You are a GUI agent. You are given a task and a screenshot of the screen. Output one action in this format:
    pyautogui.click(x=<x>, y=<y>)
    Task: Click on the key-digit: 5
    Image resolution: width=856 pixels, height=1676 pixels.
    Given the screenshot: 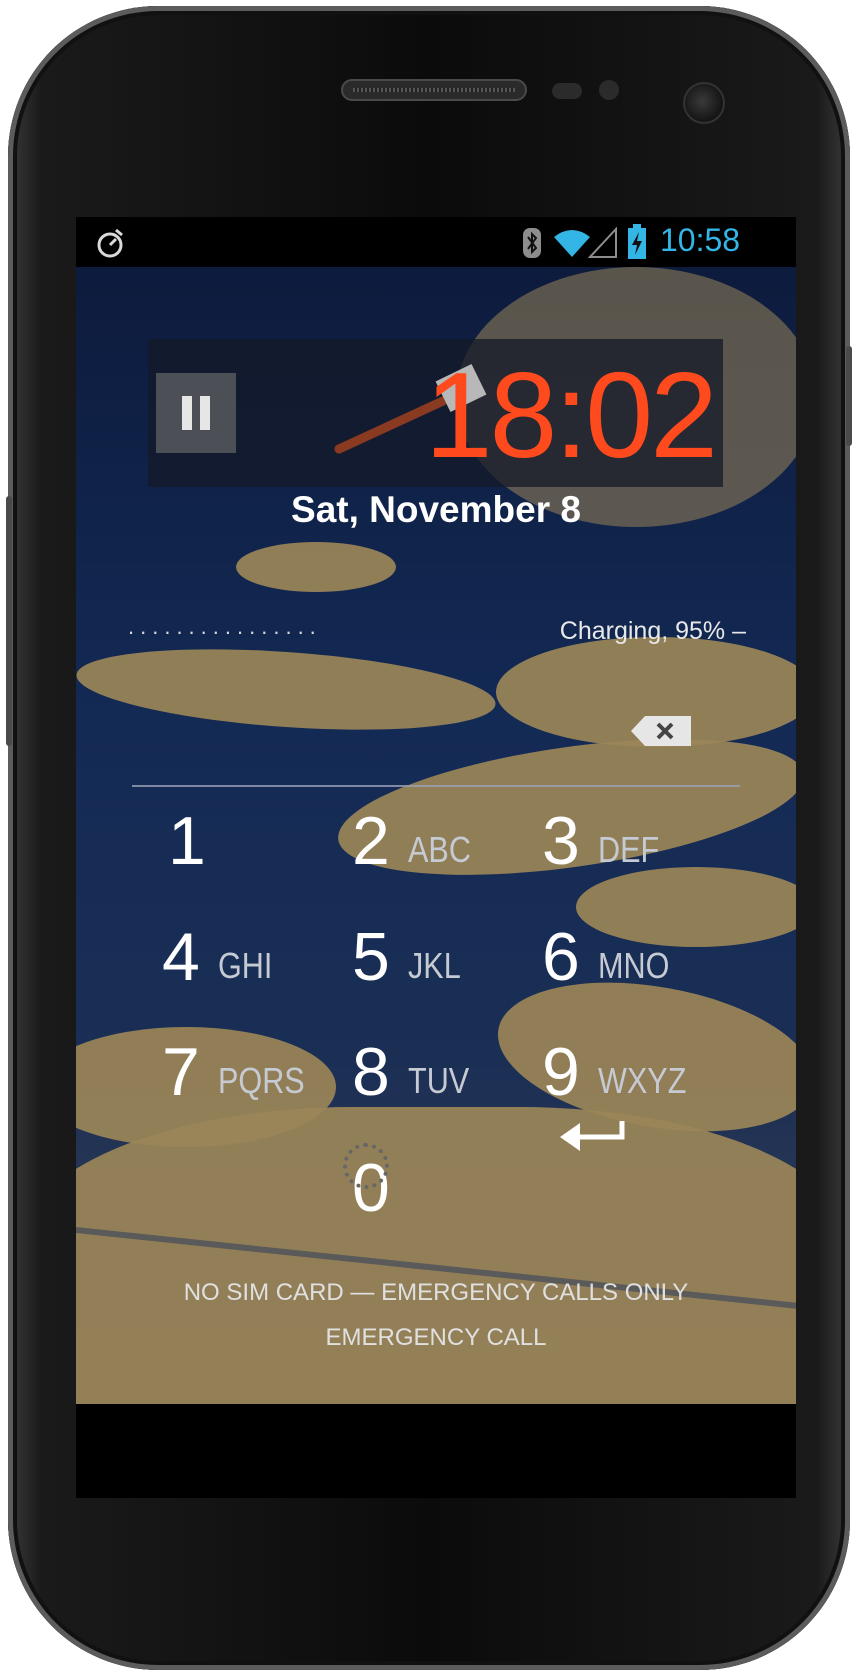 What is the action you would take?
    pyautogui.click(x=371, y=957)
    